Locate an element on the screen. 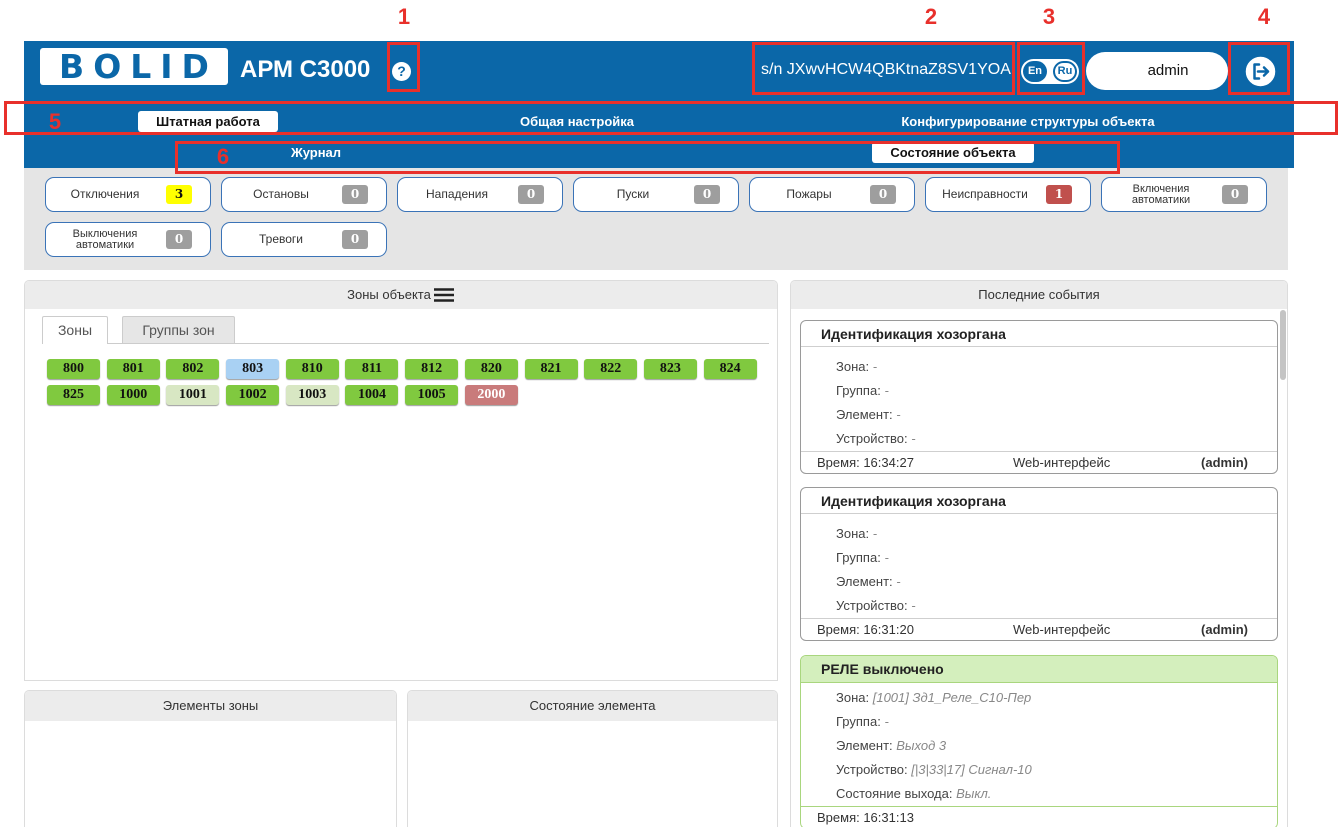 Image resolution: width=1341 pixels, height=827 pixels. counter-label: Пуски is located at coordinates (633, 194).